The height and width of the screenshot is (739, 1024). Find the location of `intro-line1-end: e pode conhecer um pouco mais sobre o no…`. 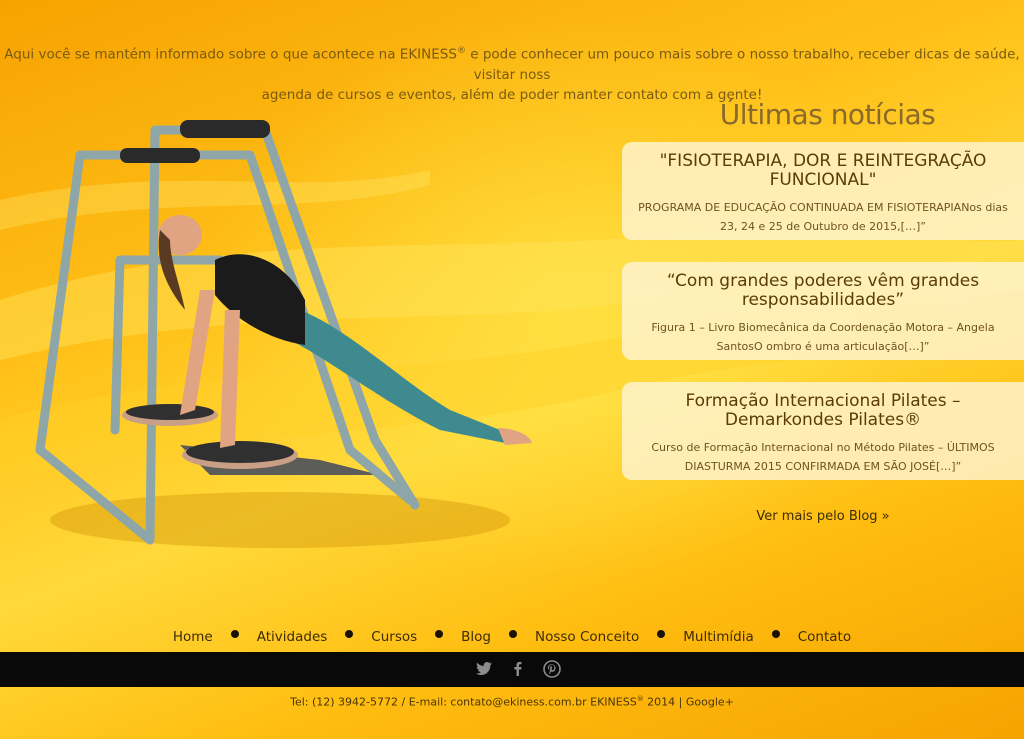

intro-line1-end: e pode conhecer um pouco mais sobre o no… is located at coordinates (742, 64).